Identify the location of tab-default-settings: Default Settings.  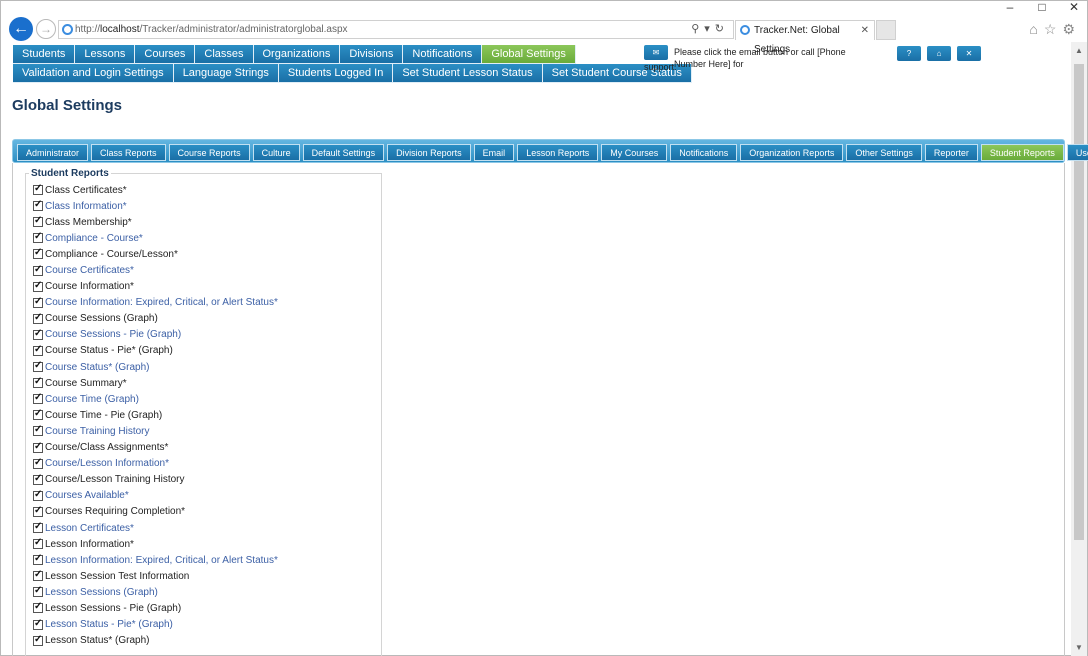
(343, 152).